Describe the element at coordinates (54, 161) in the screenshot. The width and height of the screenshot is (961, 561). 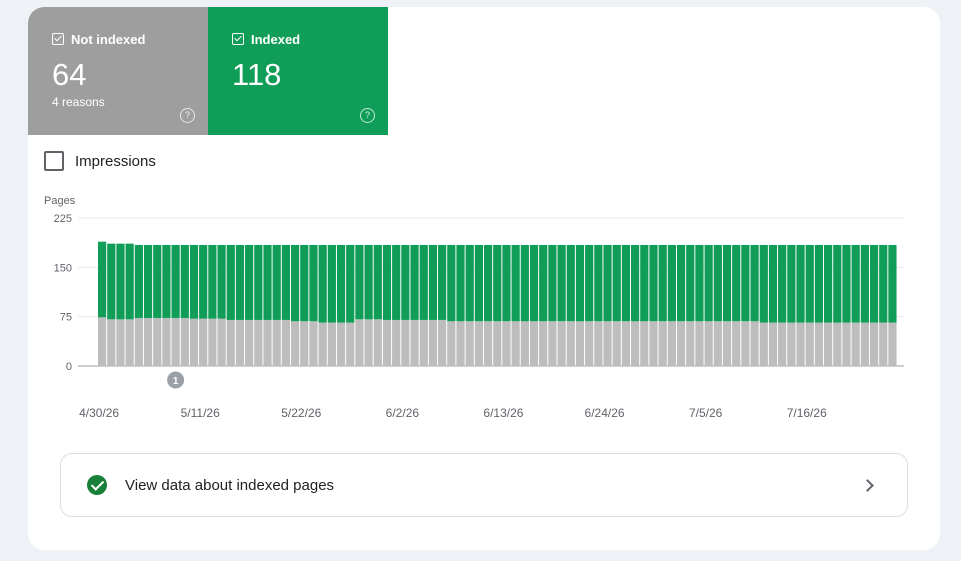
I see `checkbox-unchecked-icon` at that location.